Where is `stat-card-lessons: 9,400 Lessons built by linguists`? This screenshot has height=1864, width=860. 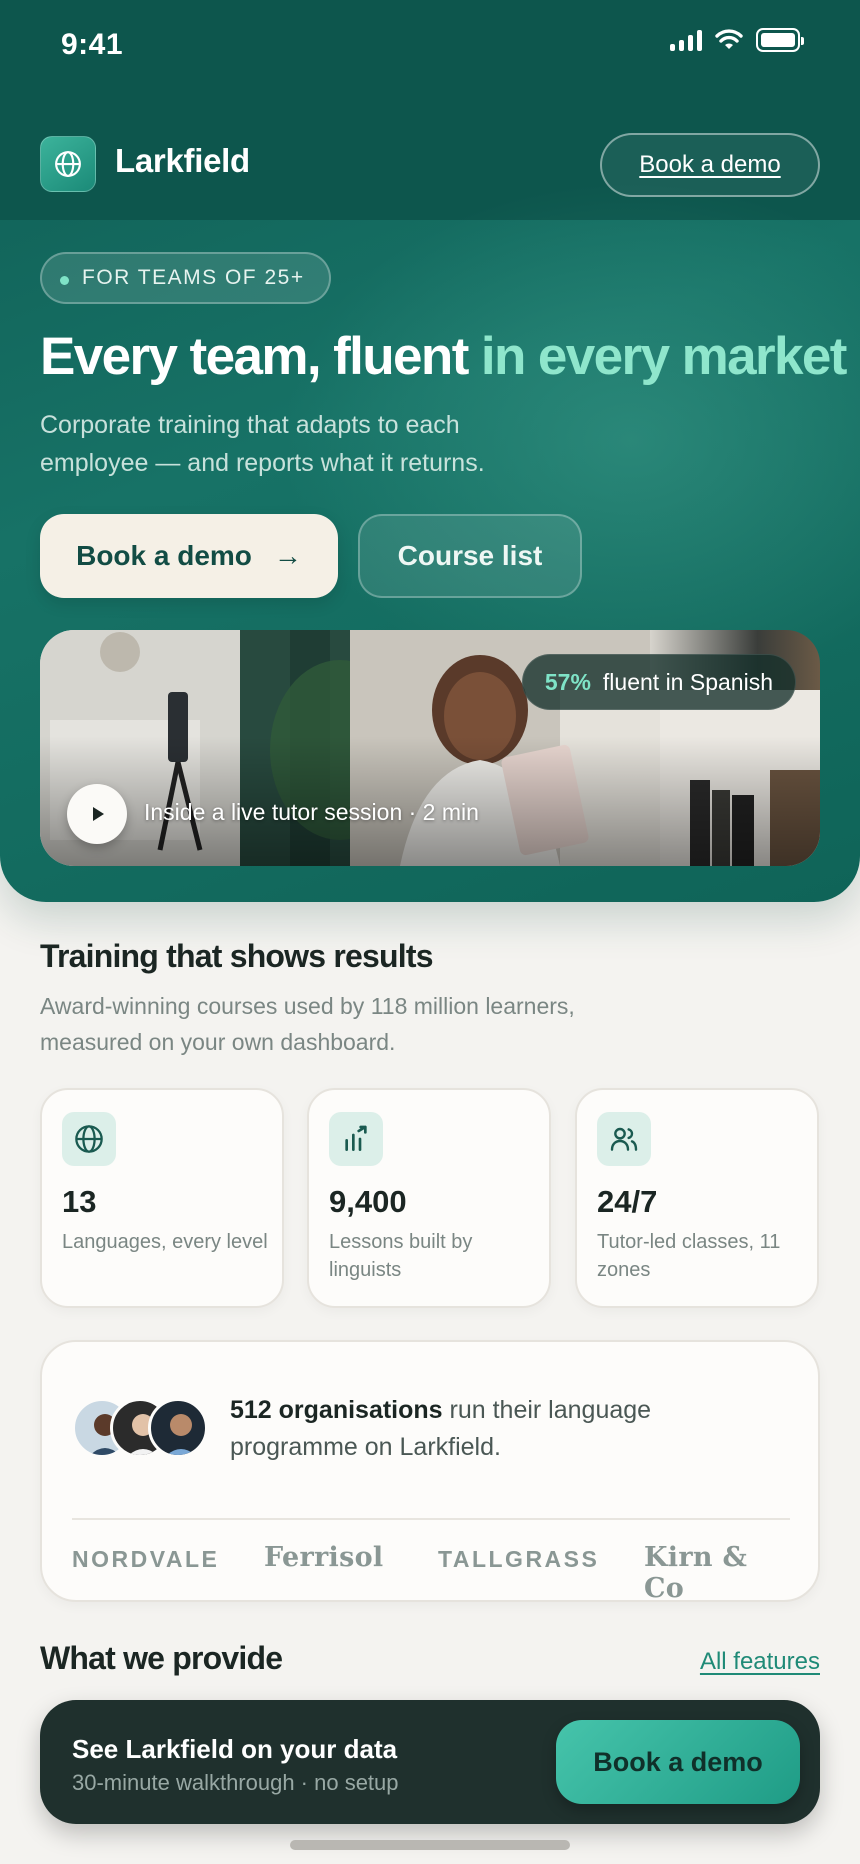 stat-card-lessons: 9,400 Lessons built by linguists is located at coordinates (429, 1198).